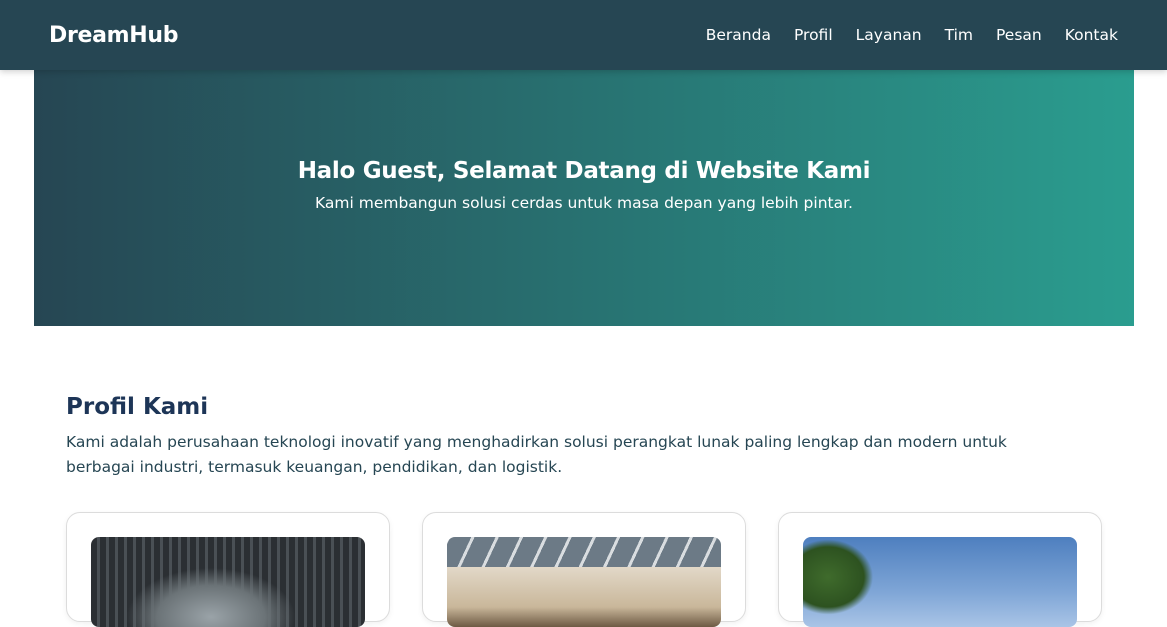 This screenshot has height=627, width=1167. What do you see at coordinates (940, 582) in the screenshot?
I see `card-image-sky-trees` at bounding box center [940, 582].